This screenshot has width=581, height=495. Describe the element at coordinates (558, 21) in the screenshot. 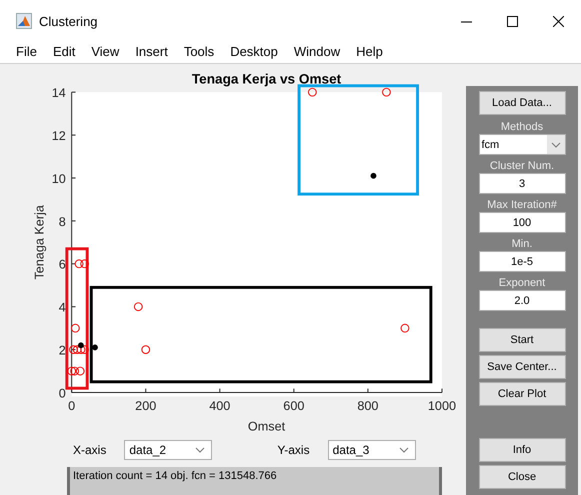

I see `close-icon` at that location.